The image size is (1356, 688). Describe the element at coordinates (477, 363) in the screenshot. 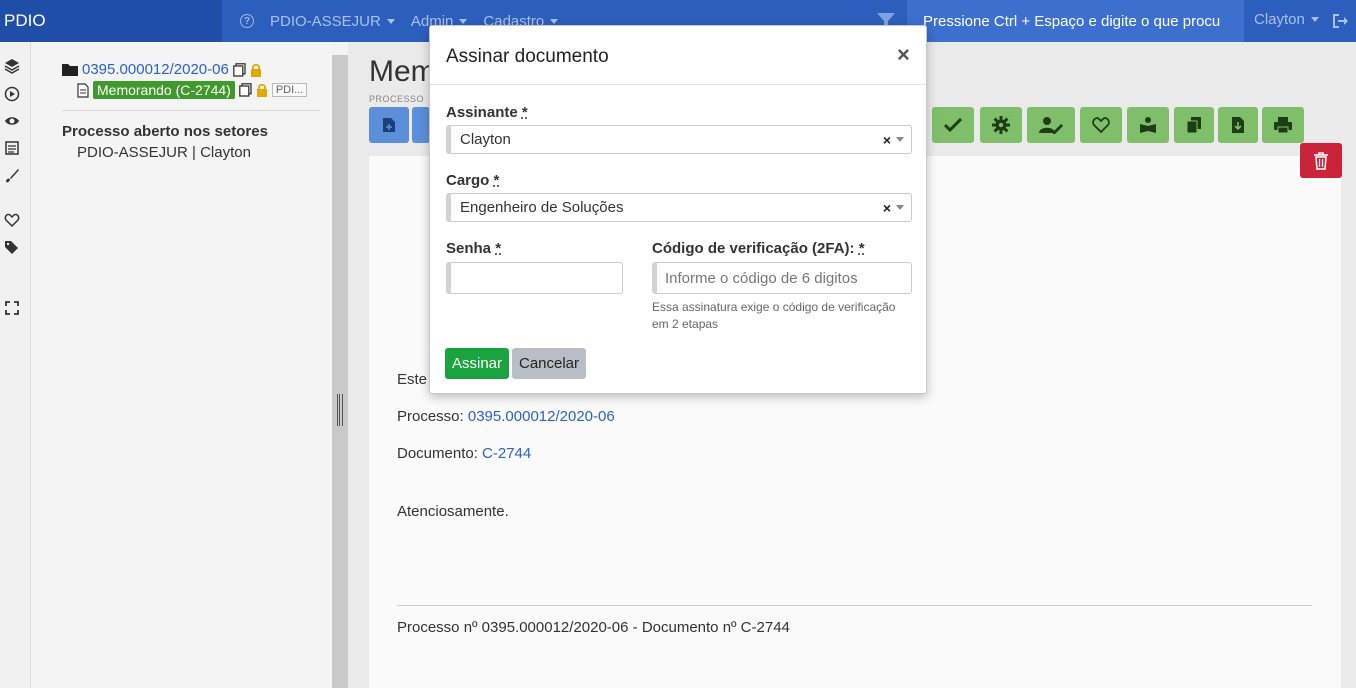

I see `sign-button: Assinar` at that location.